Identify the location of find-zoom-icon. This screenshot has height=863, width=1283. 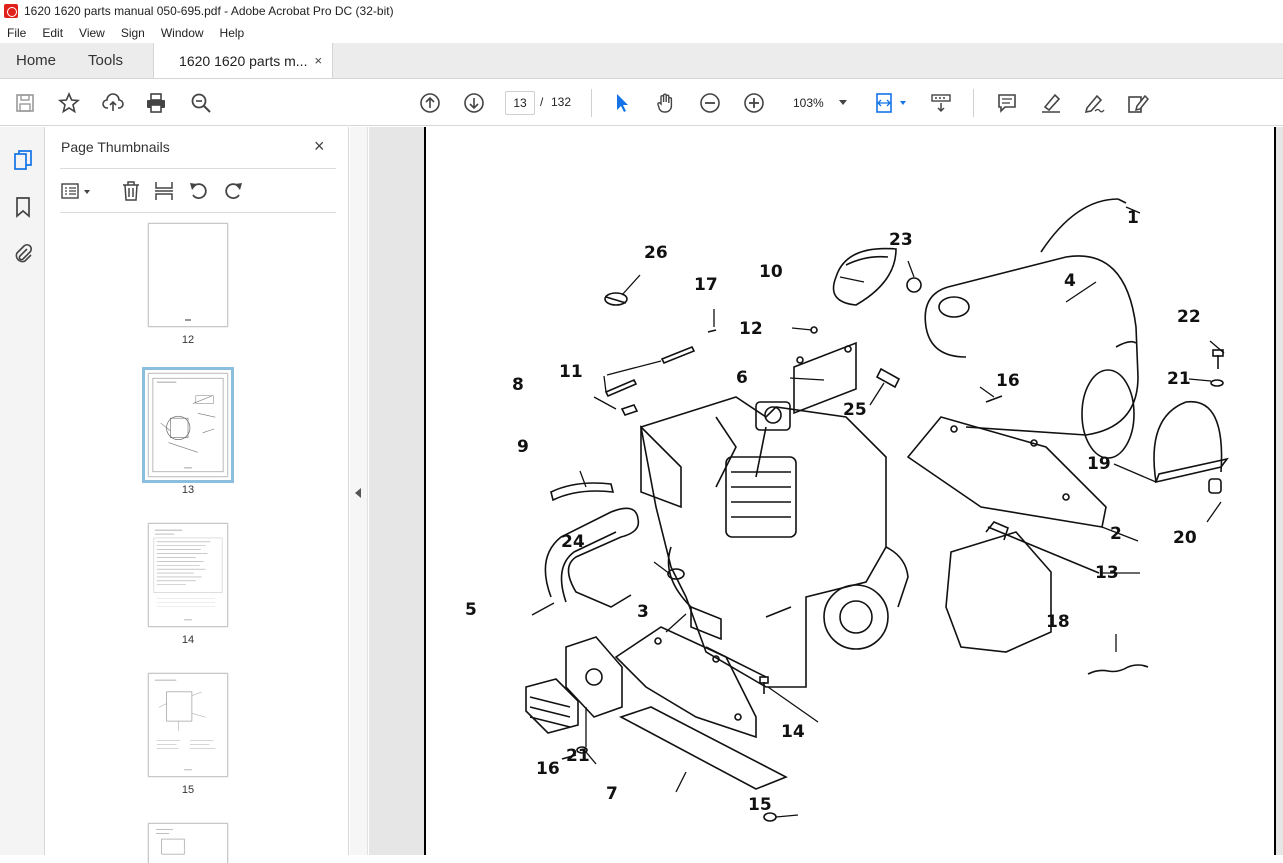
(201, 103).